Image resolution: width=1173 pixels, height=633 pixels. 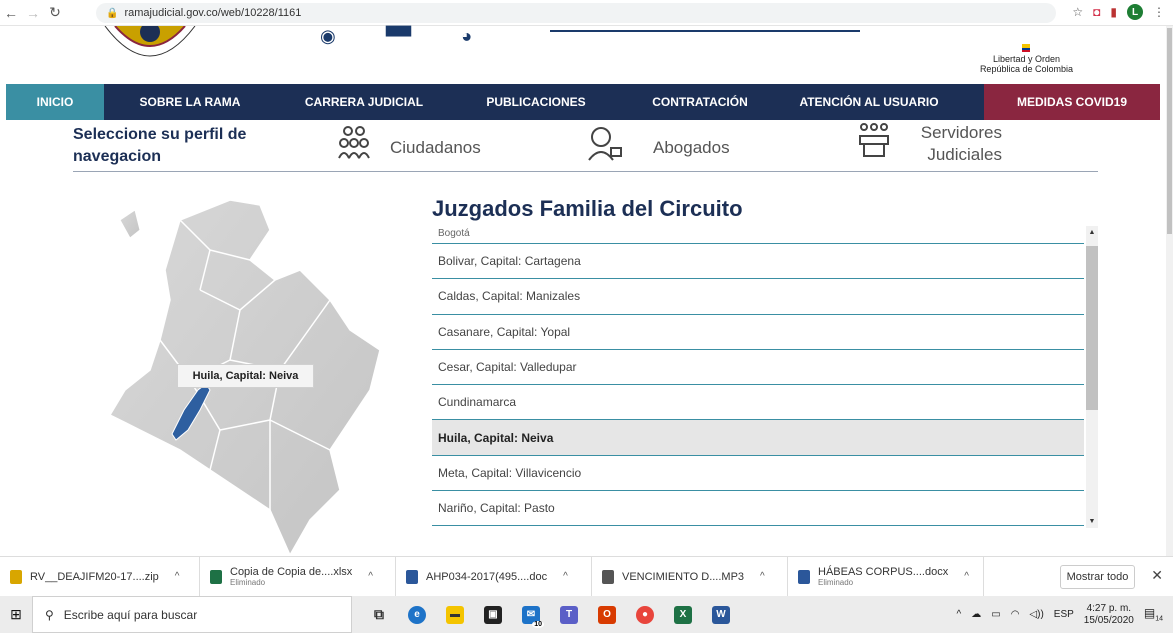 What do you see at coordinates (1077, 12) in the screenshot?
I see `star-icon: ☆` at bounding box center [1077, 12].